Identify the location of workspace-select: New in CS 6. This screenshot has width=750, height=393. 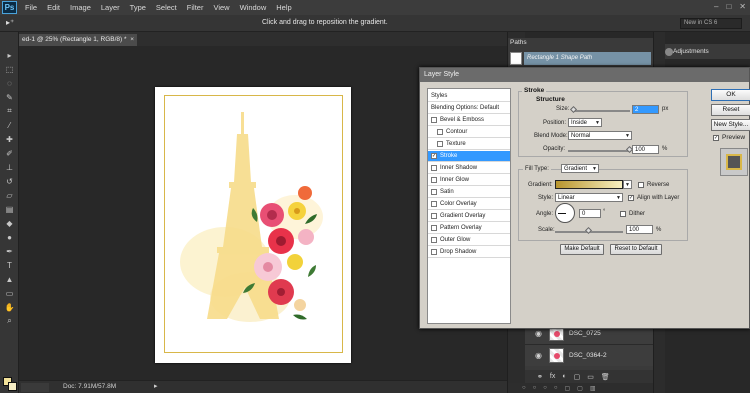
(711, 23).